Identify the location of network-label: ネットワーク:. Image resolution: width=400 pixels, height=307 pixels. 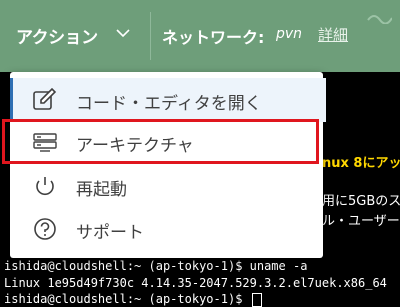
(213, 37).